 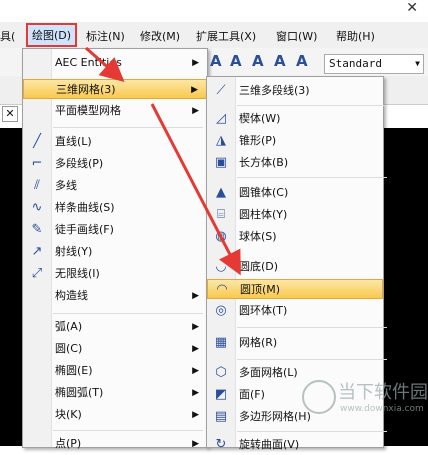 I want to click on torus-icon: ◎, so click(x=221, y=310).